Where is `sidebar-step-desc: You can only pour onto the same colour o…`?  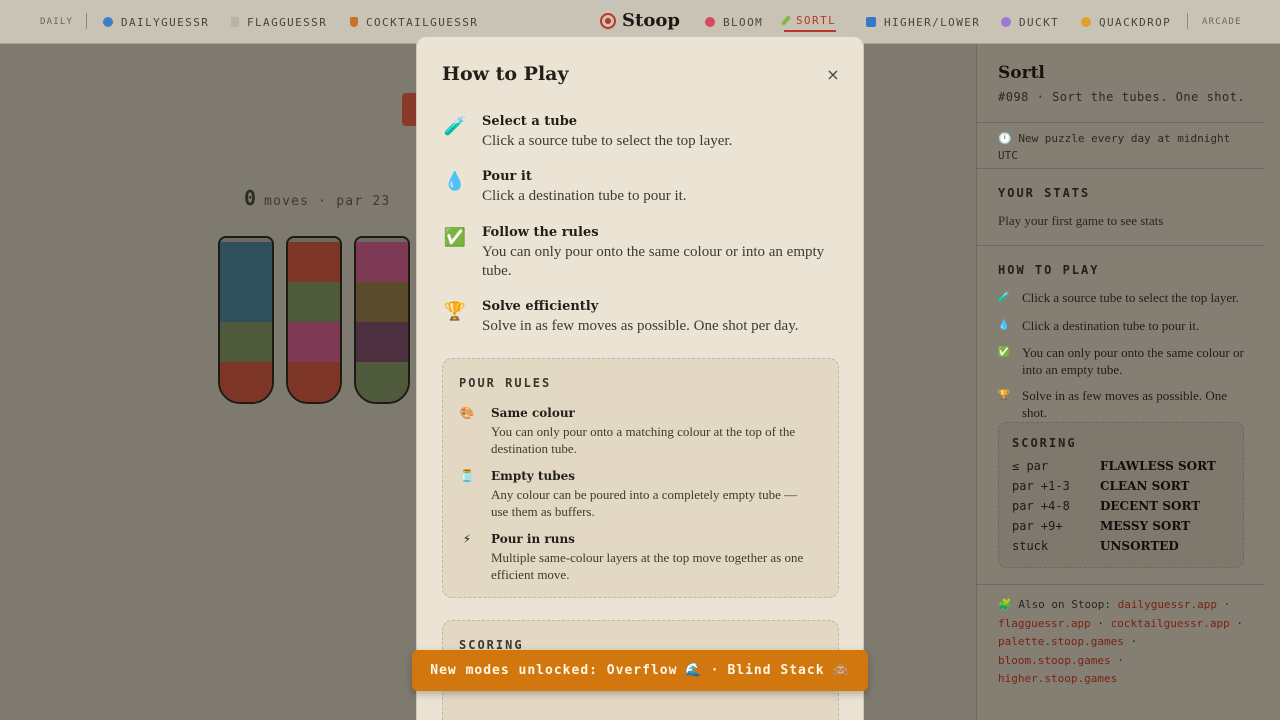 sidebar-step-desc: You can only pour onto the same colour o… is located at coordinates (1133, 361).